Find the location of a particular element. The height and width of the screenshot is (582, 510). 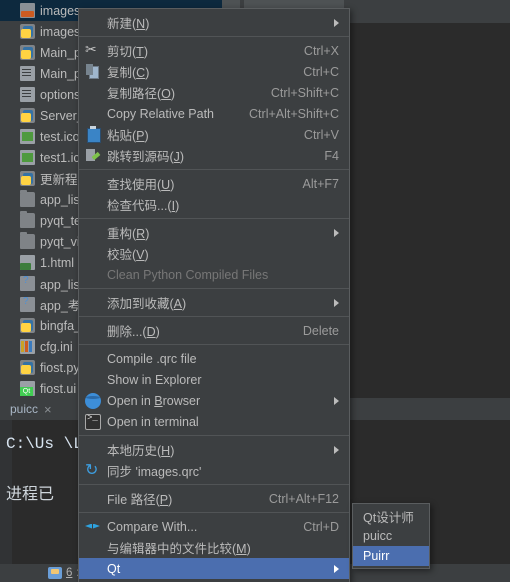

menu-item-p: 粘贴(P) Ctrl+V is located at coordinates (214, 134).